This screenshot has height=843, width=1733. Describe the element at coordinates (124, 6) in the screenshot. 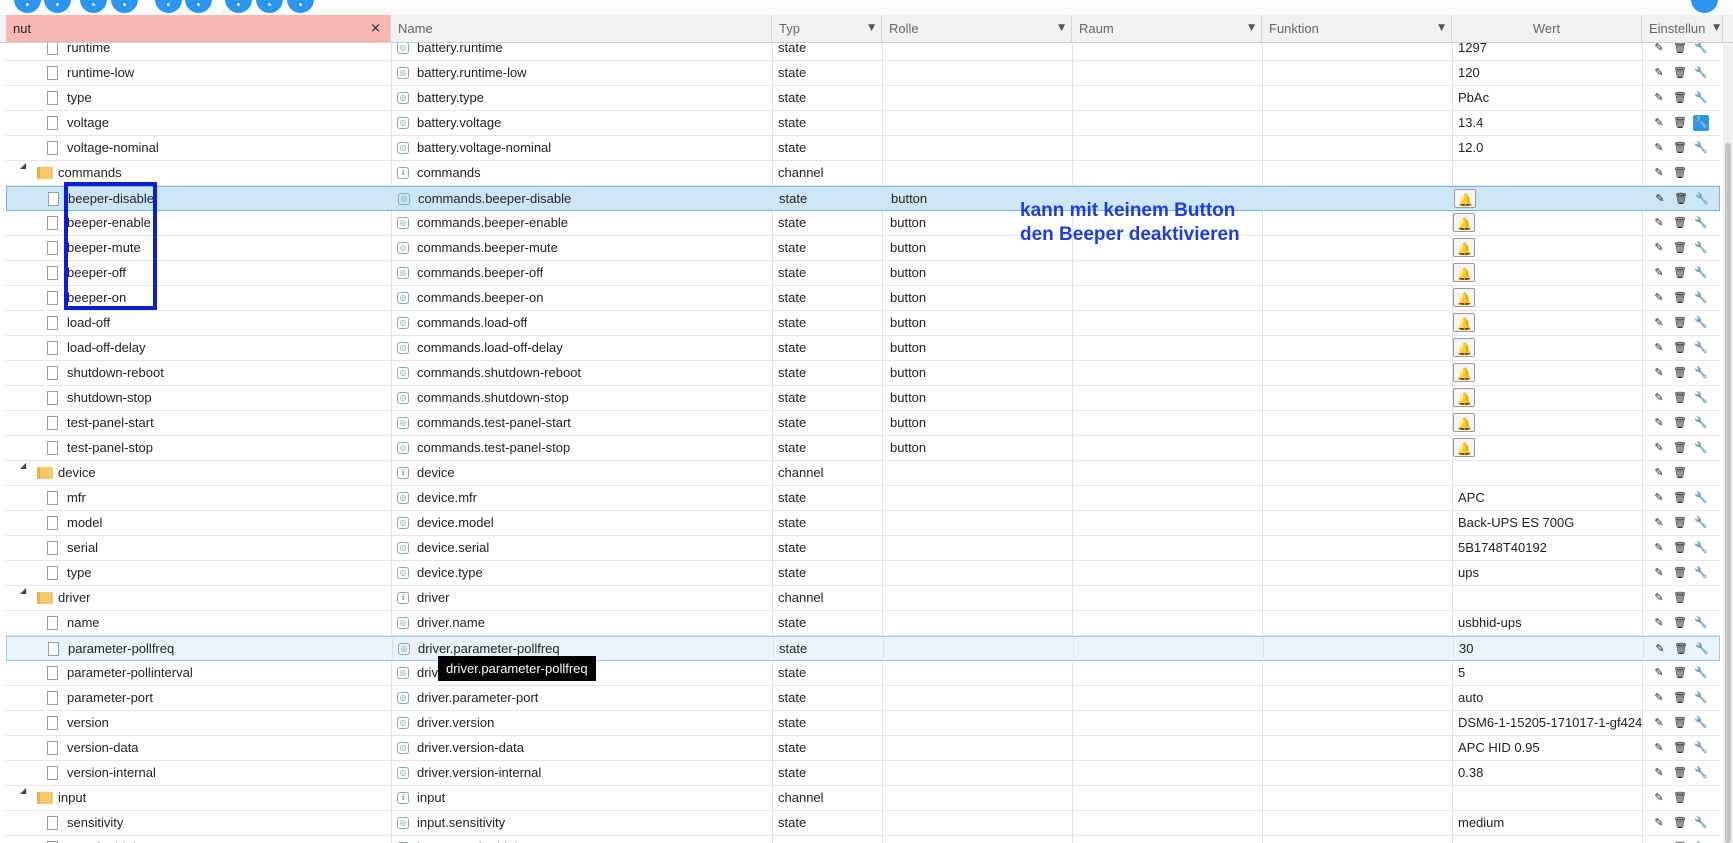

I see `save-button: •` at that location.